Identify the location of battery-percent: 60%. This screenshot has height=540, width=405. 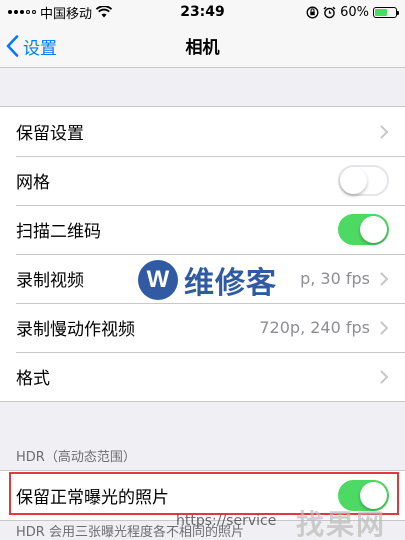
(354, 12).